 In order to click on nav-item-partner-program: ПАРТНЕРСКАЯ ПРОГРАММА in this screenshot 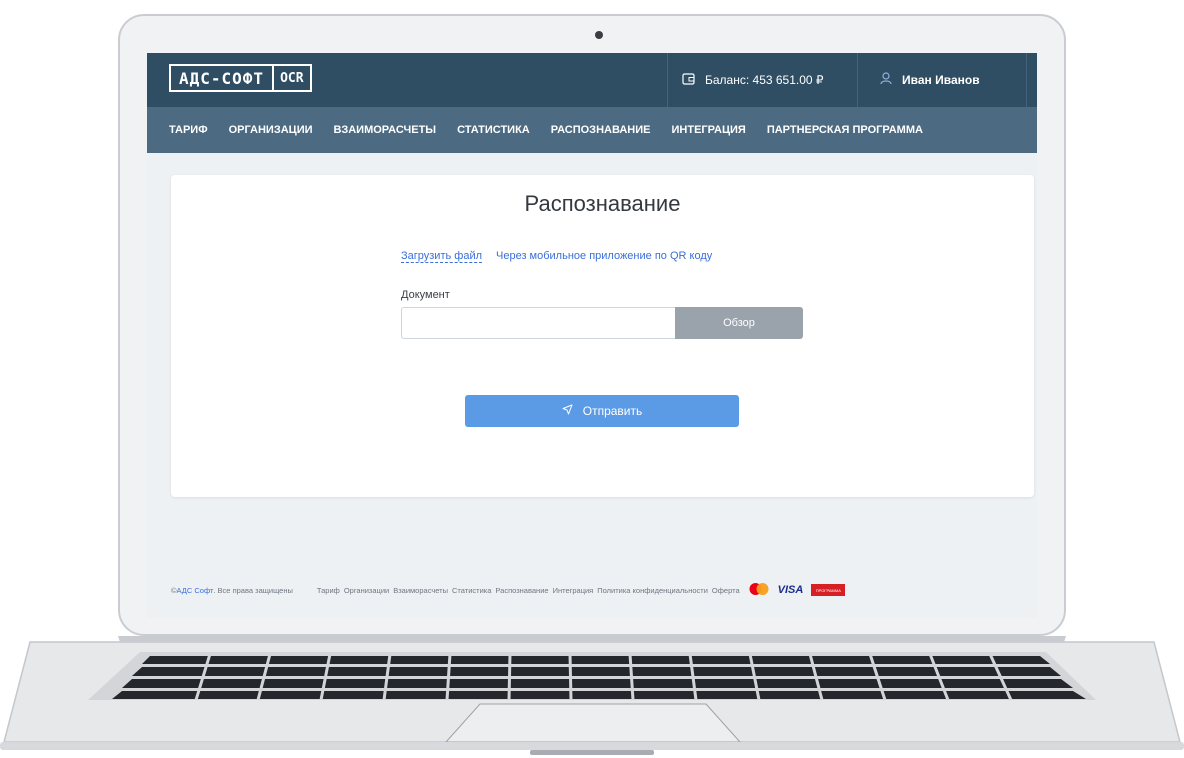, I will do `click(845, 130)`.